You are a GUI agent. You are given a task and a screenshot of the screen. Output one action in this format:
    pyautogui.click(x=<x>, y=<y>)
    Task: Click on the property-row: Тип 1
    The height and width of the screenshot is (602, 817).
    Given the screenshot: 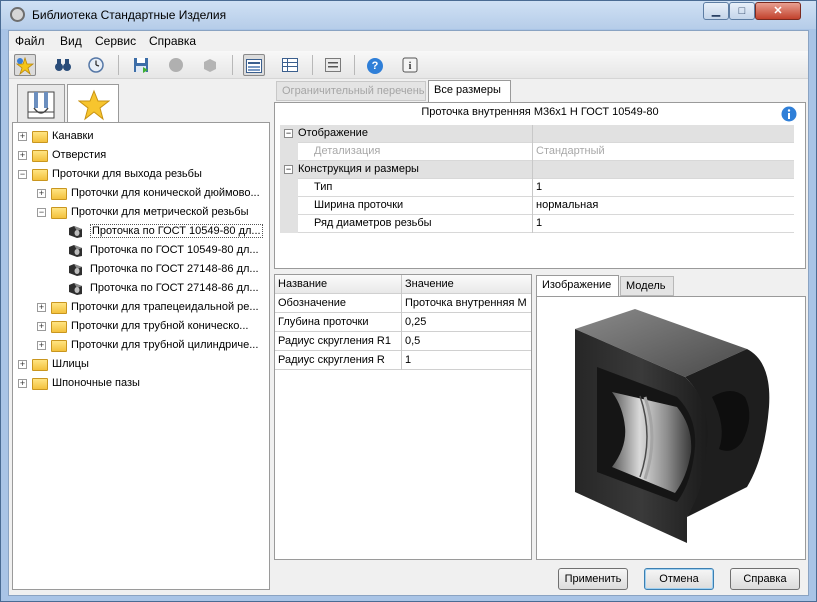 What is the action you would take?
    pyautogui.click(x=537, y=188)
    